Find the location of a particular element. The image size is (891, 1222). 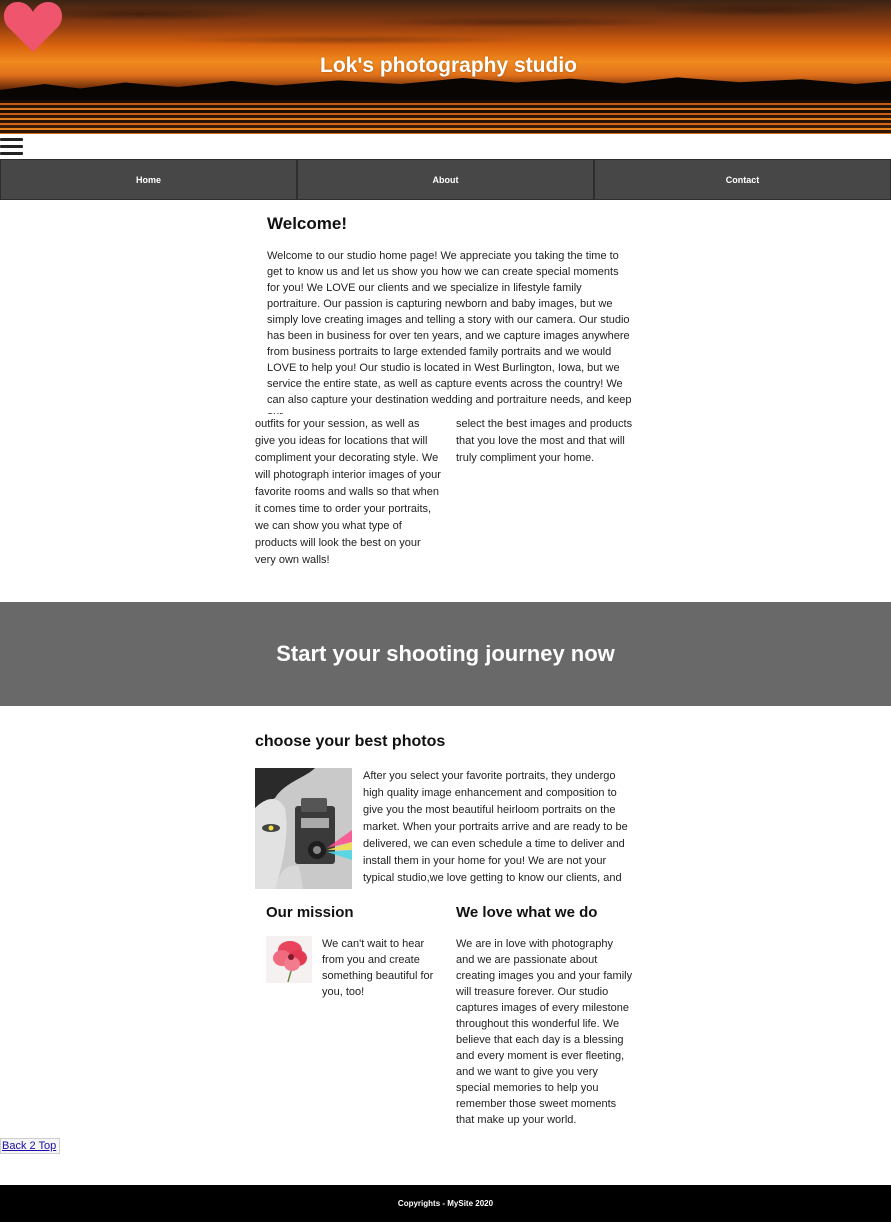

mission-heading: Our mission is located at coordinates (310, 912).